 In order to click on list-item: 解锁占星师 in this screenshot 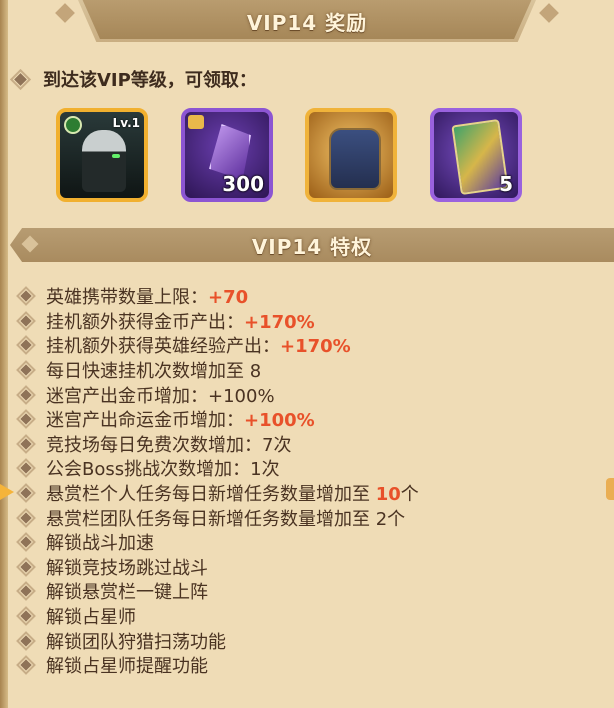, I will do `click(217, 616)`.